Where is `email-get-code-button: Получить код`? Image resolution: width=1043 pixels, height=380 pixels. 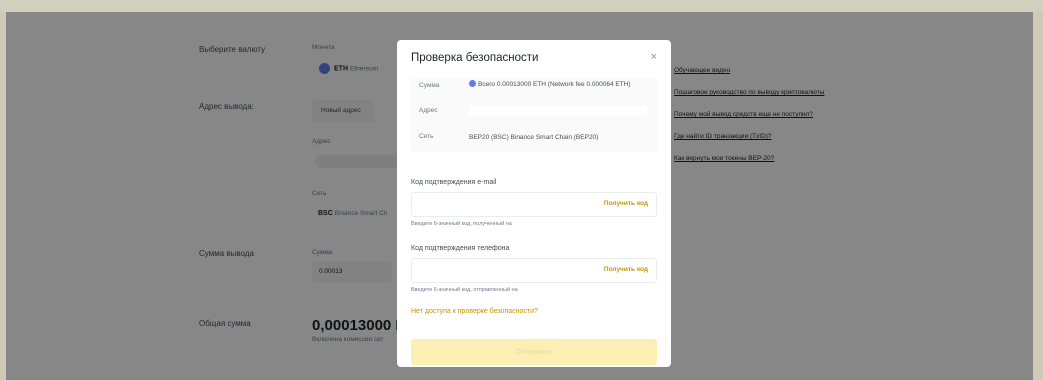 email-get-code-button: Получить код is located at coordinates (626, 203).